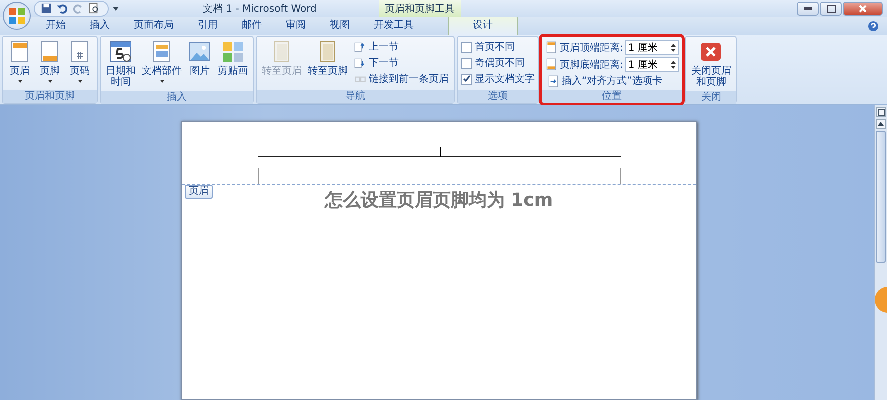 The height and width of the screenshot is (400, 887). What do you see at coordinates (612, 81) in the screenshot?
I see `ribbon-button: 插入“对齐方式”选项卡` at bounding box center [612, 81].